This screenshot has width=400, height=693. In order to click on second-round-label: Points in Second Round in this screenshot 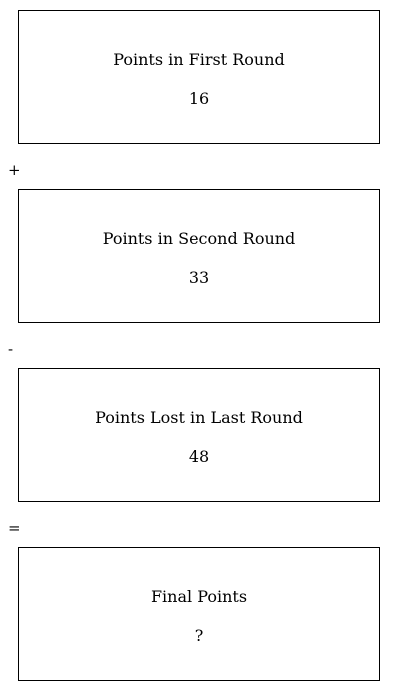, I will do `click(199, 238)`.